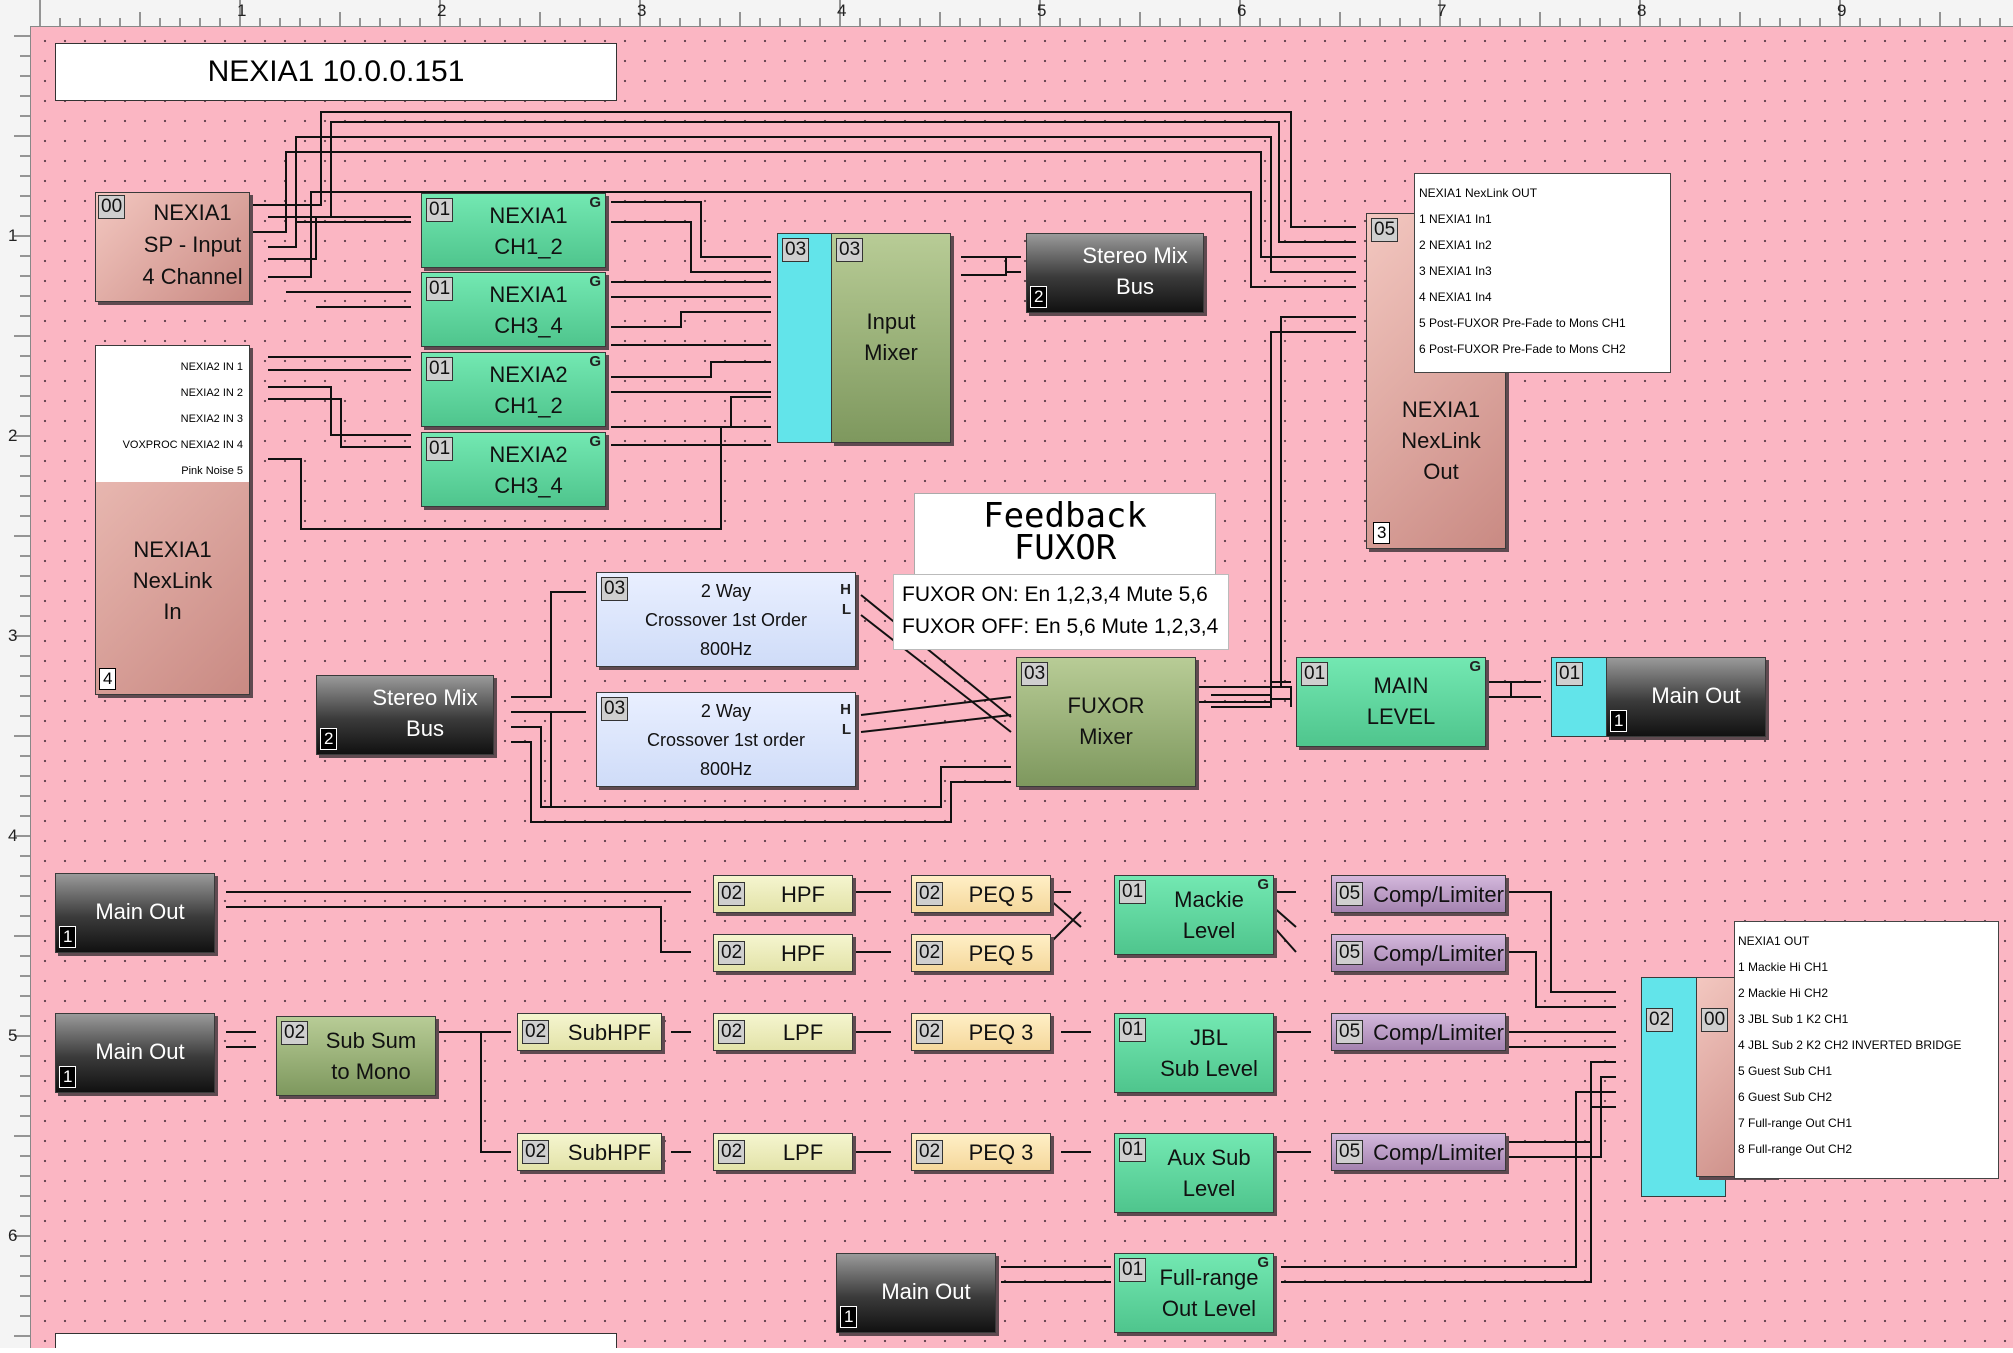 Image resolution: width=2013 pixels, height=1353 pixels. What do you see at coordinates (1660, 1020) in the screenshot?
I see `block-id-badge: 02` at bounding box center [1660, 1020].